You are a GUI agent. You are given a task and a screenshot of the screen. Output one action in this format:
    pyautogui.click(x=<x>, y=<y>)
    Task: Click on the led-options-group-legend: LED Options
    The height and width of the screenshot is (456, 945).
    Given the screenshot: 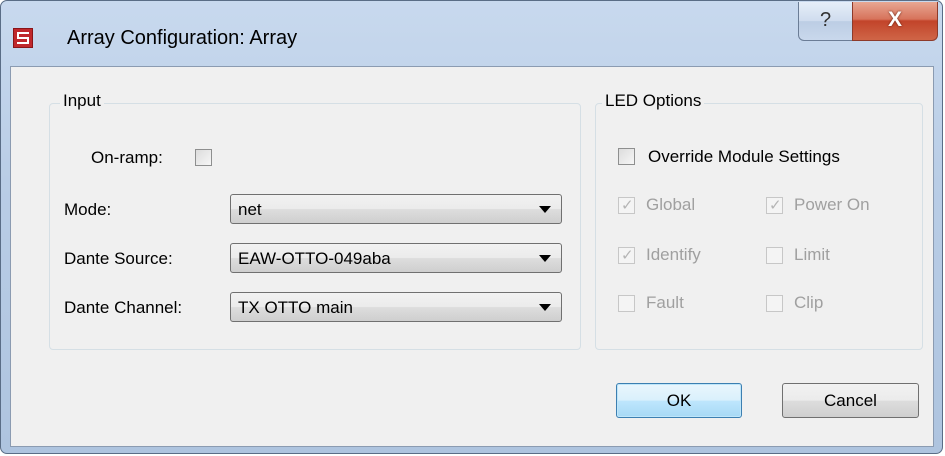 What is the action you would take?
    pyautogui.click(x=653, y=101)
    